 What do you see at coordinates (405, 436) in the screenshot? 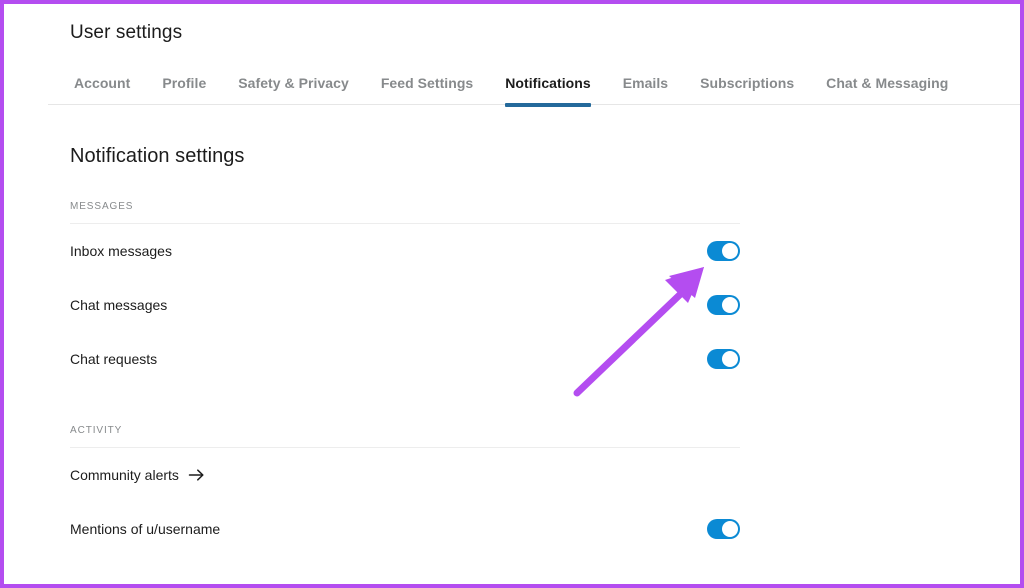
I see `group-label-activity: ACTIVITY` at bounding box center [405, 436].